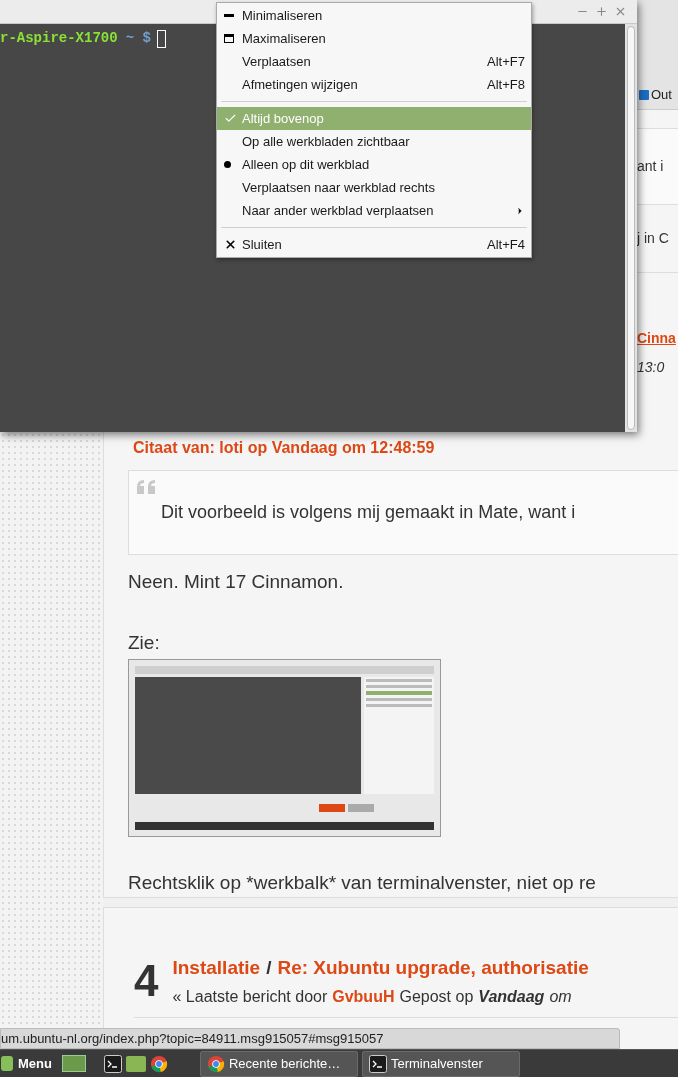 Image resolution: width=678 pixels, height=1077 pixels. What do you see at coordinates (29, 1063) in the screenshot?
I see `menu-button: Menu` at bounding box center [29, 1063].